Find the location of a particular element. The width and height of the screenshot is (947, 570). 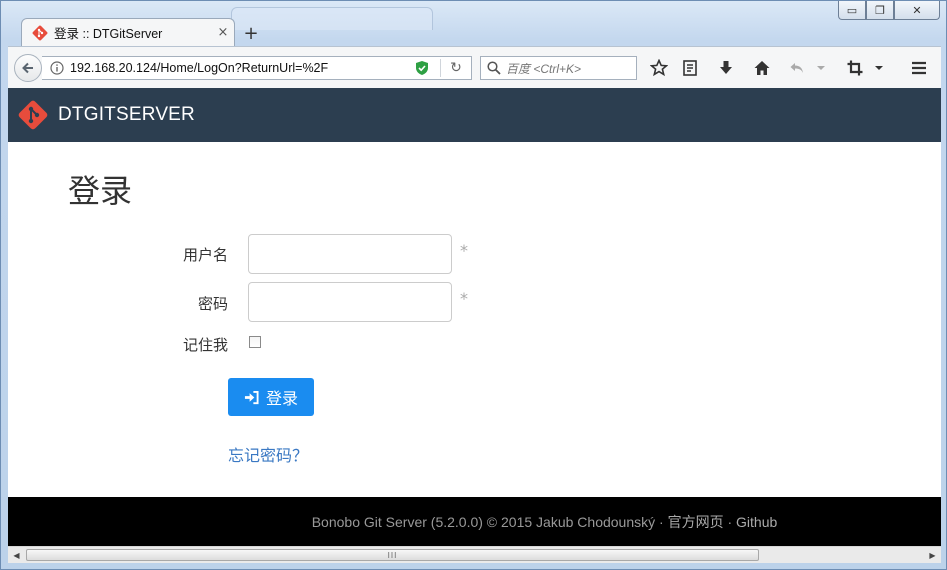

forgot-password-link: 忘记密码？ is located at coordinates (268, 454).